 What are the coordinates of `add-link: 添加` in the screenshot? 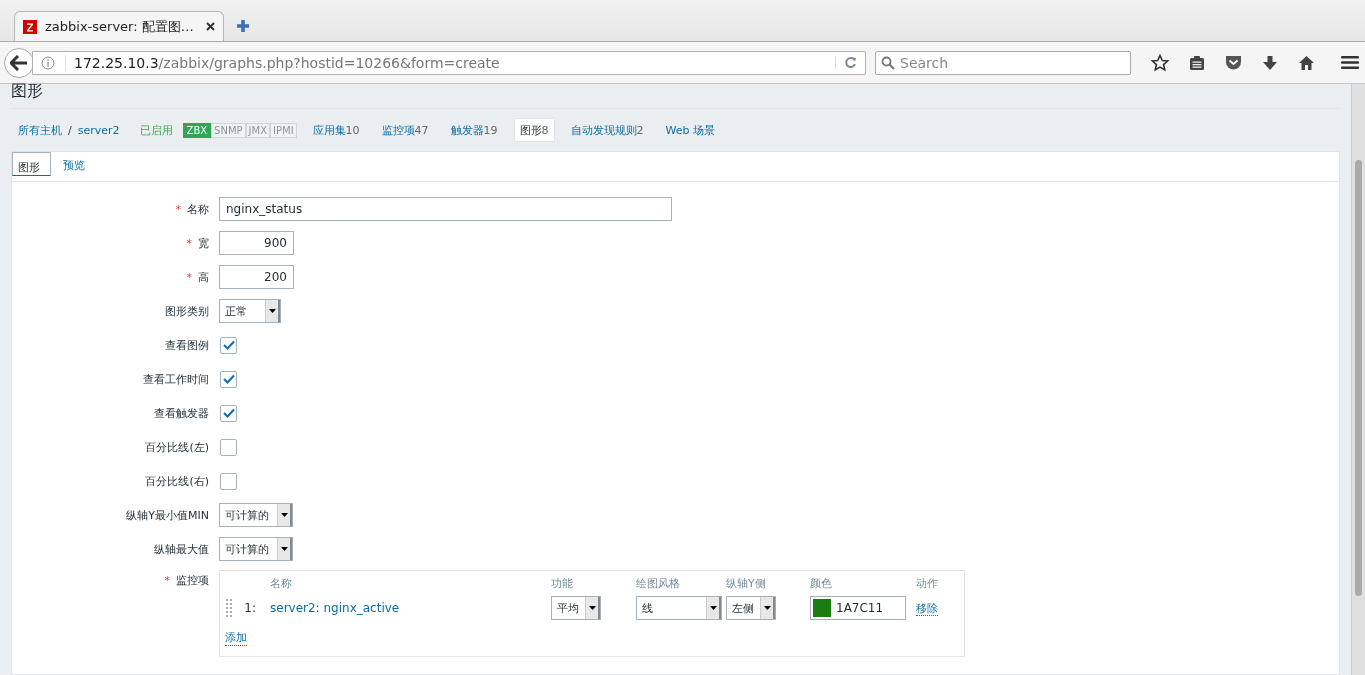 It's located at (236, 638).